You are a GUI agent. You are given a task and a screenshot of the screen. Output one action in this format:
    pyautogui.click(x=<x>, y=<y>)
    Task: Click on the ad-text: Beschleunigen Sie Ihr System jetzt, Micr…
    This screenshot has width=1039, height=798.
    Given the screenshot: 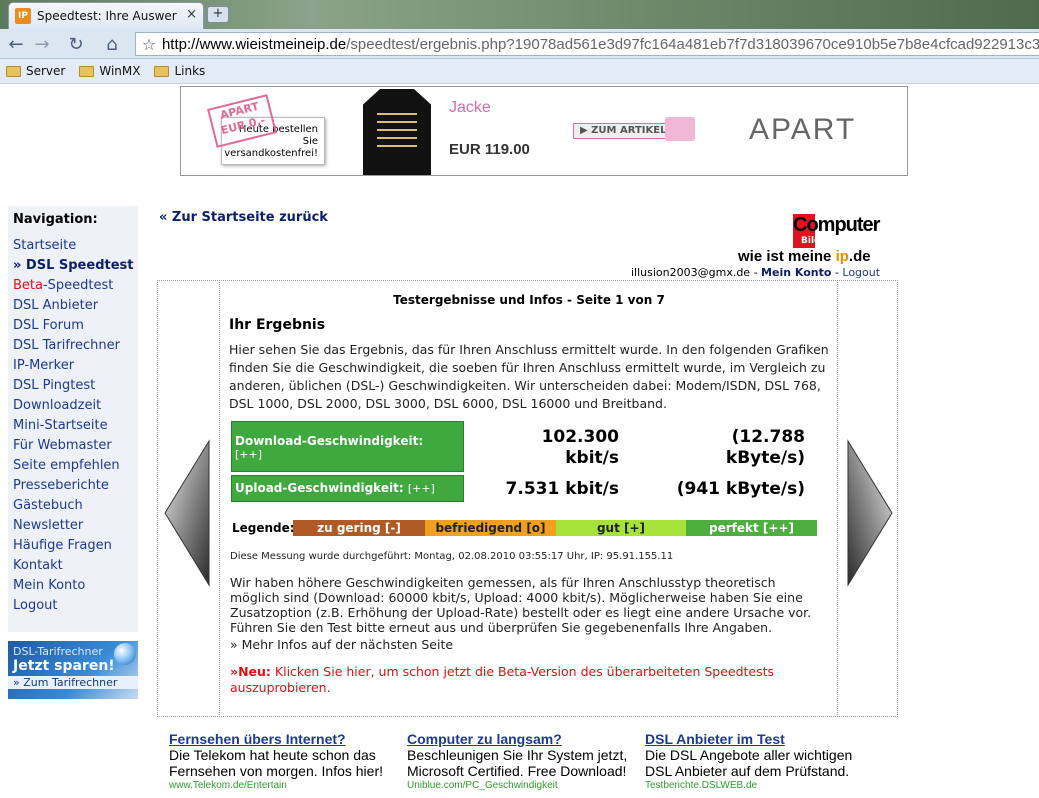 What is the action you would take?
    pyautogui.click(x=517, y=763)
    